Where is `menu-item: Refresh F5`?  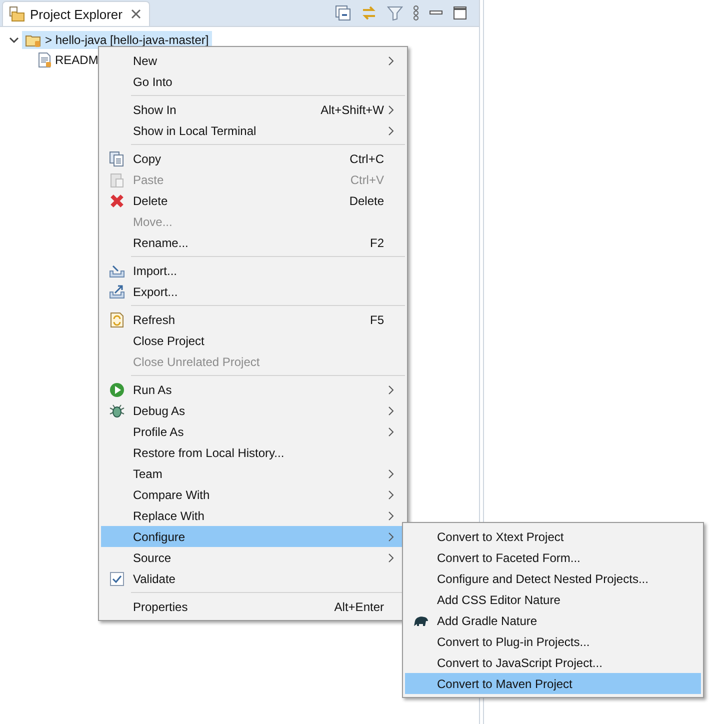 menu-item: Refresh F5 is located at coordinates (253, 319).